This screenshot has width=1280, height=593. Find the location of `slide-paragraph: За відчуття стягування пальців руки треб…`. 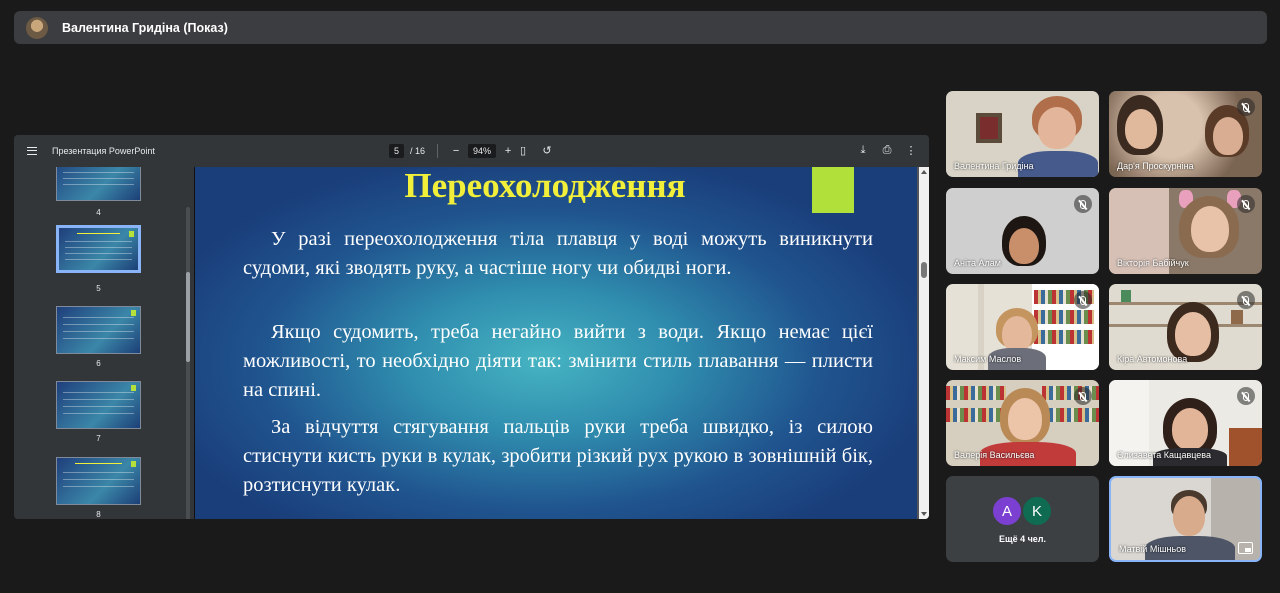

slide-paragraph: За відчуття стягування пальців руки треб… is located at coordinates (558, 456).